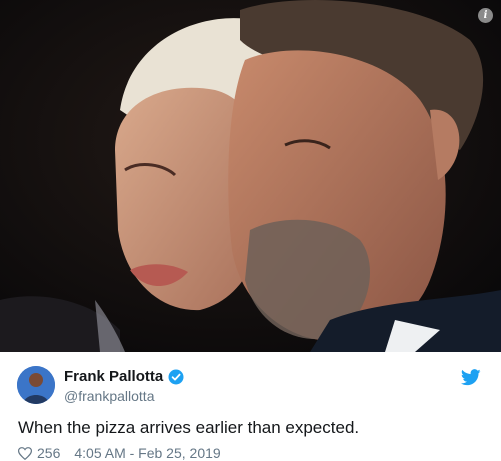 The width and height of the screenshot is (501, 461). I want to click on author-row: Frank Pallotta, so click(124, 376).